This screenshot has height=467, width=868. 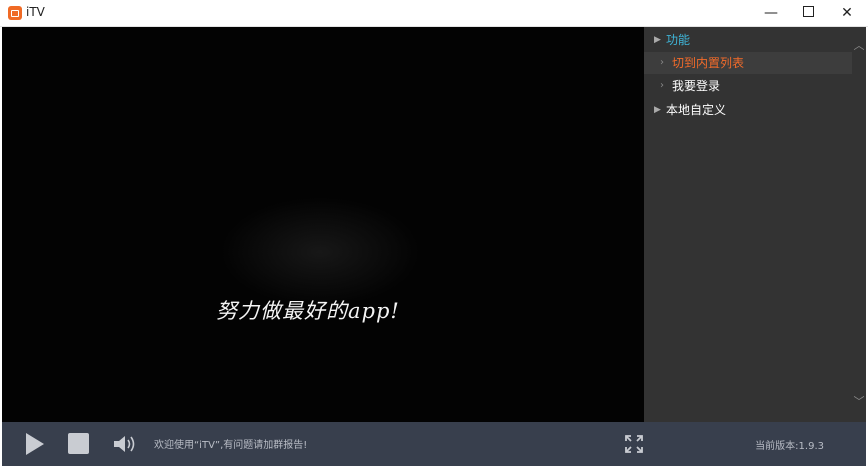 I want to click on stop-icon, so click(x=78, y=443).